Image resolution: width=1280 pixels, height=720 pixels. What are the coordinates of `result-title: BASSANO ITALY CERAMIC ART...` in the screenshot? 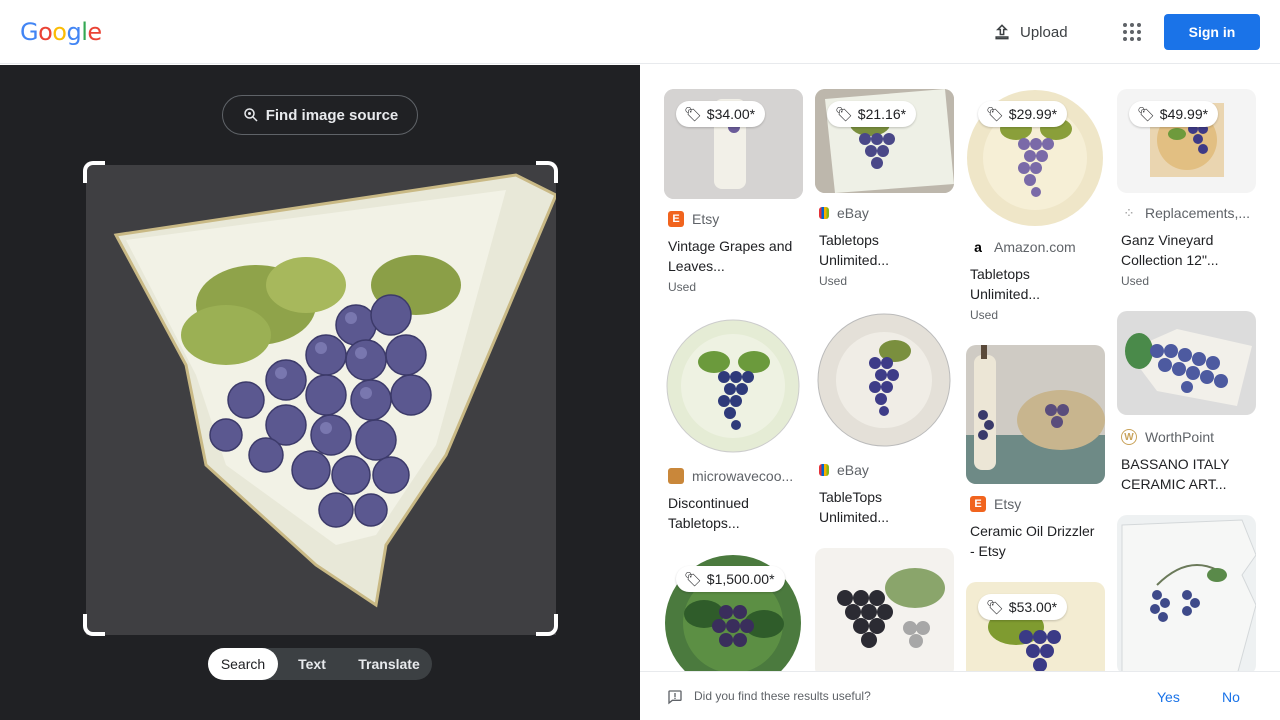 It's located at (1187, 474).